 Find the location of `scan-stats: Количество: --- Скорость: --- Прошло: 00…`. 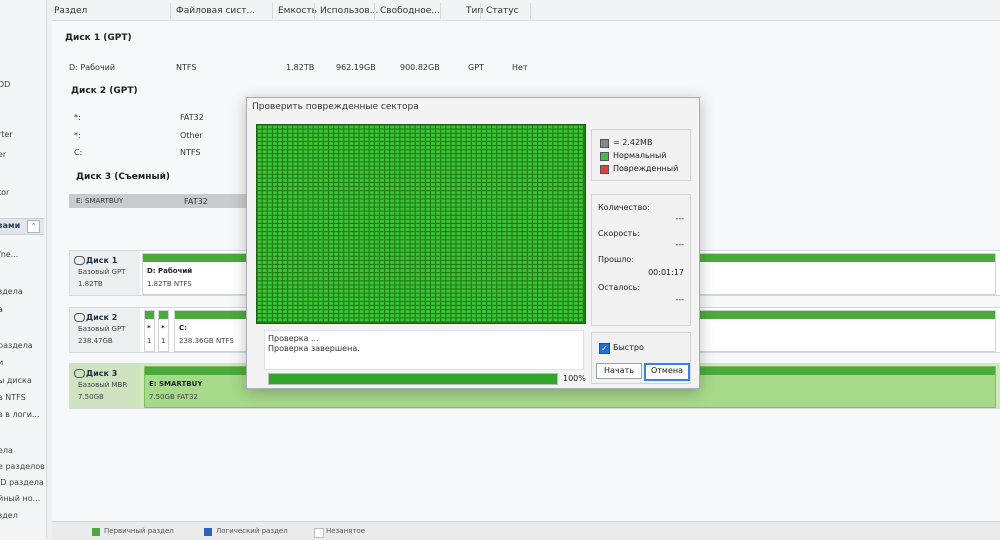

scan-stats: Количество: --- Скорость: --- Прошло: 00… is located at coordinates (641, 260).